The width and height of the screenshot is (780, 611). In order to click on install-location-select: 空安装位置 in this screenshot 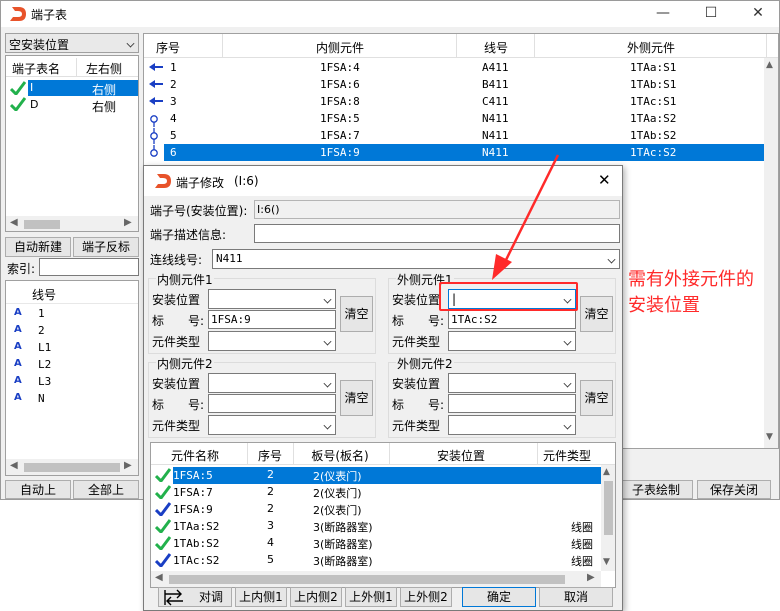, I will do `click(72, 43)`.